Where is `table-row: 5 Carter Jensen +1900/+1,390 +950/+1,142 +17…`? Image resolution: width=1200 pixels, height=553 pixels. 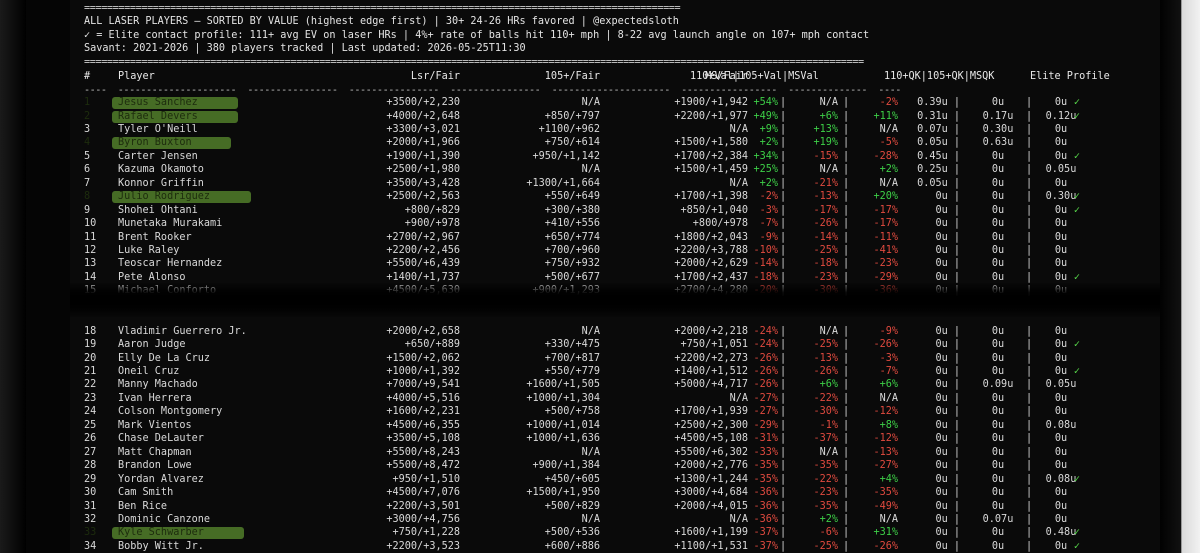 table-row: 5 Carter Jensen +1900/+1,390 +950/+1,142 +17… is located at coordinates (615, 156).